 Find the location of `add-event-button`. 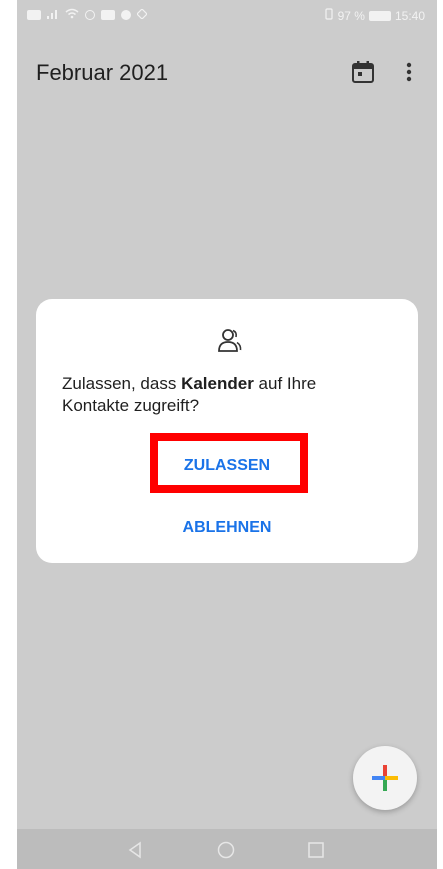

add-event-button is located at coordinates (385, 778).